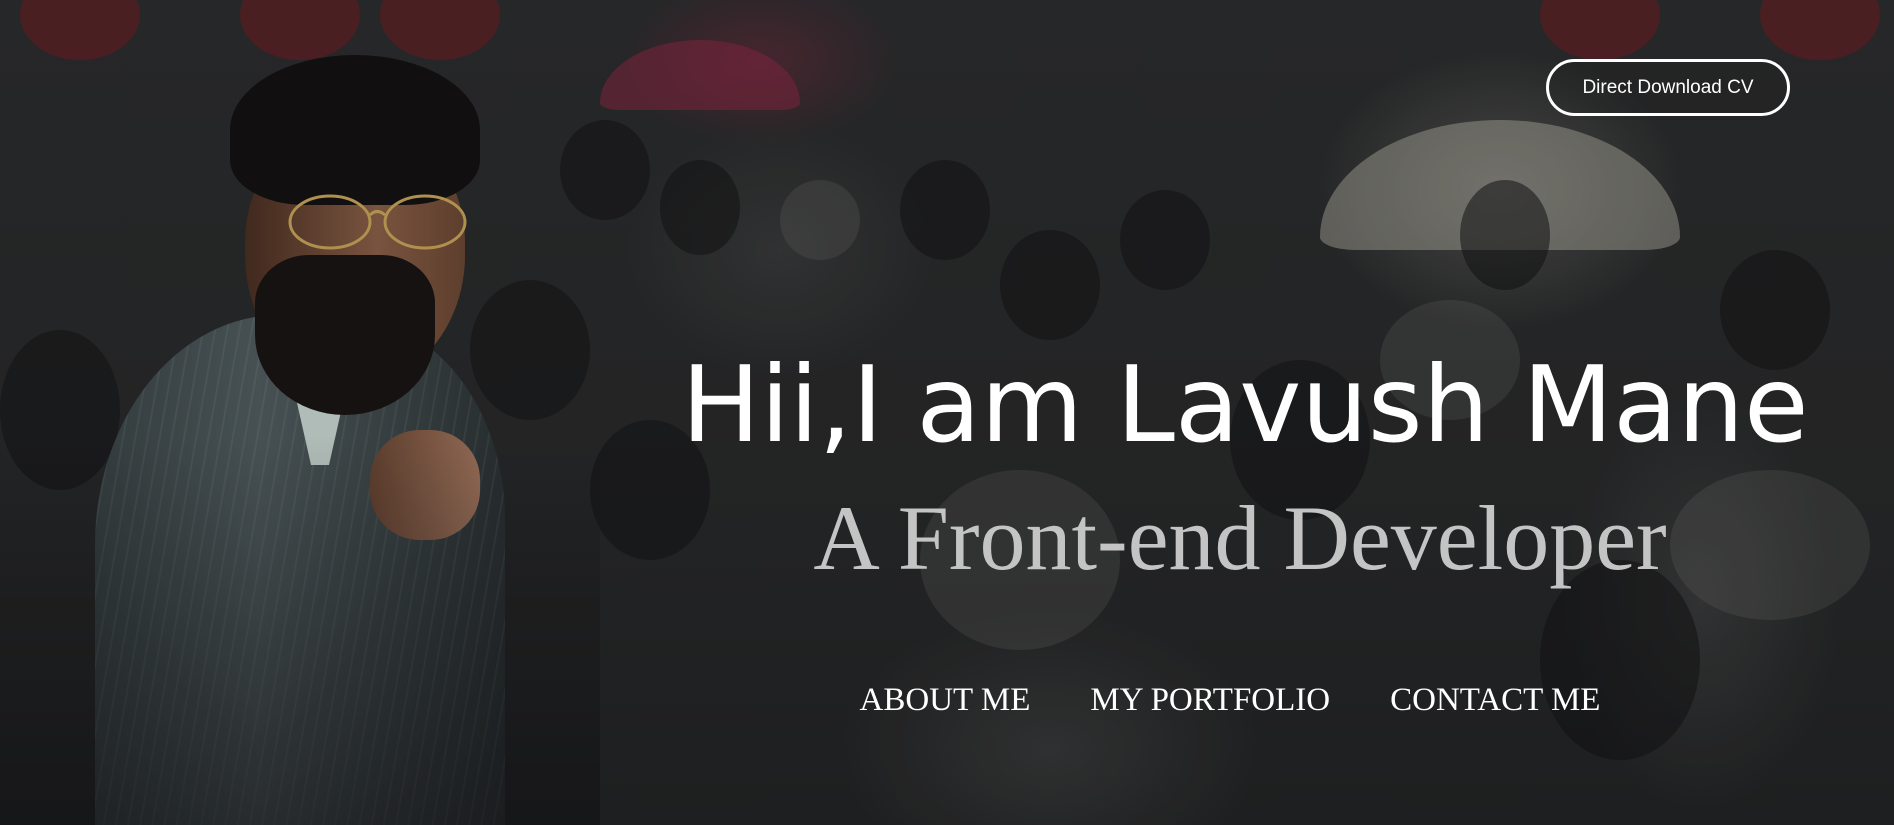  I want to click on nav-link-about-me: ABOUT ME, so click(945, 700).